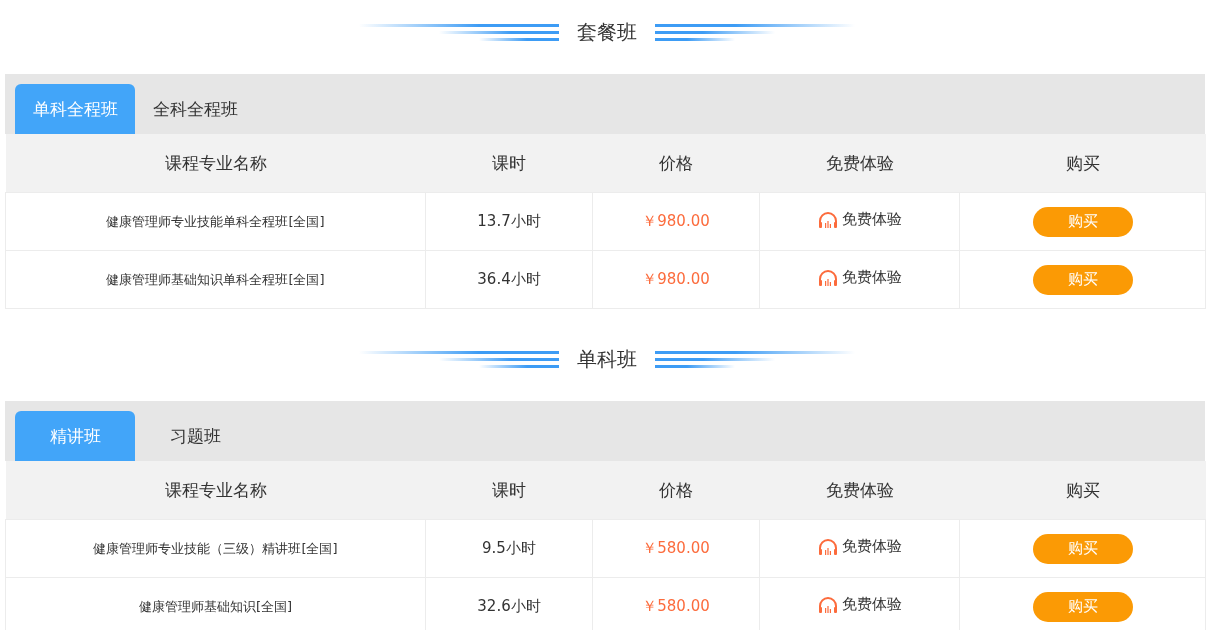 This screenshot has height=630, width=1214. I want to click on section-title: 单科班, so click(607, 359).